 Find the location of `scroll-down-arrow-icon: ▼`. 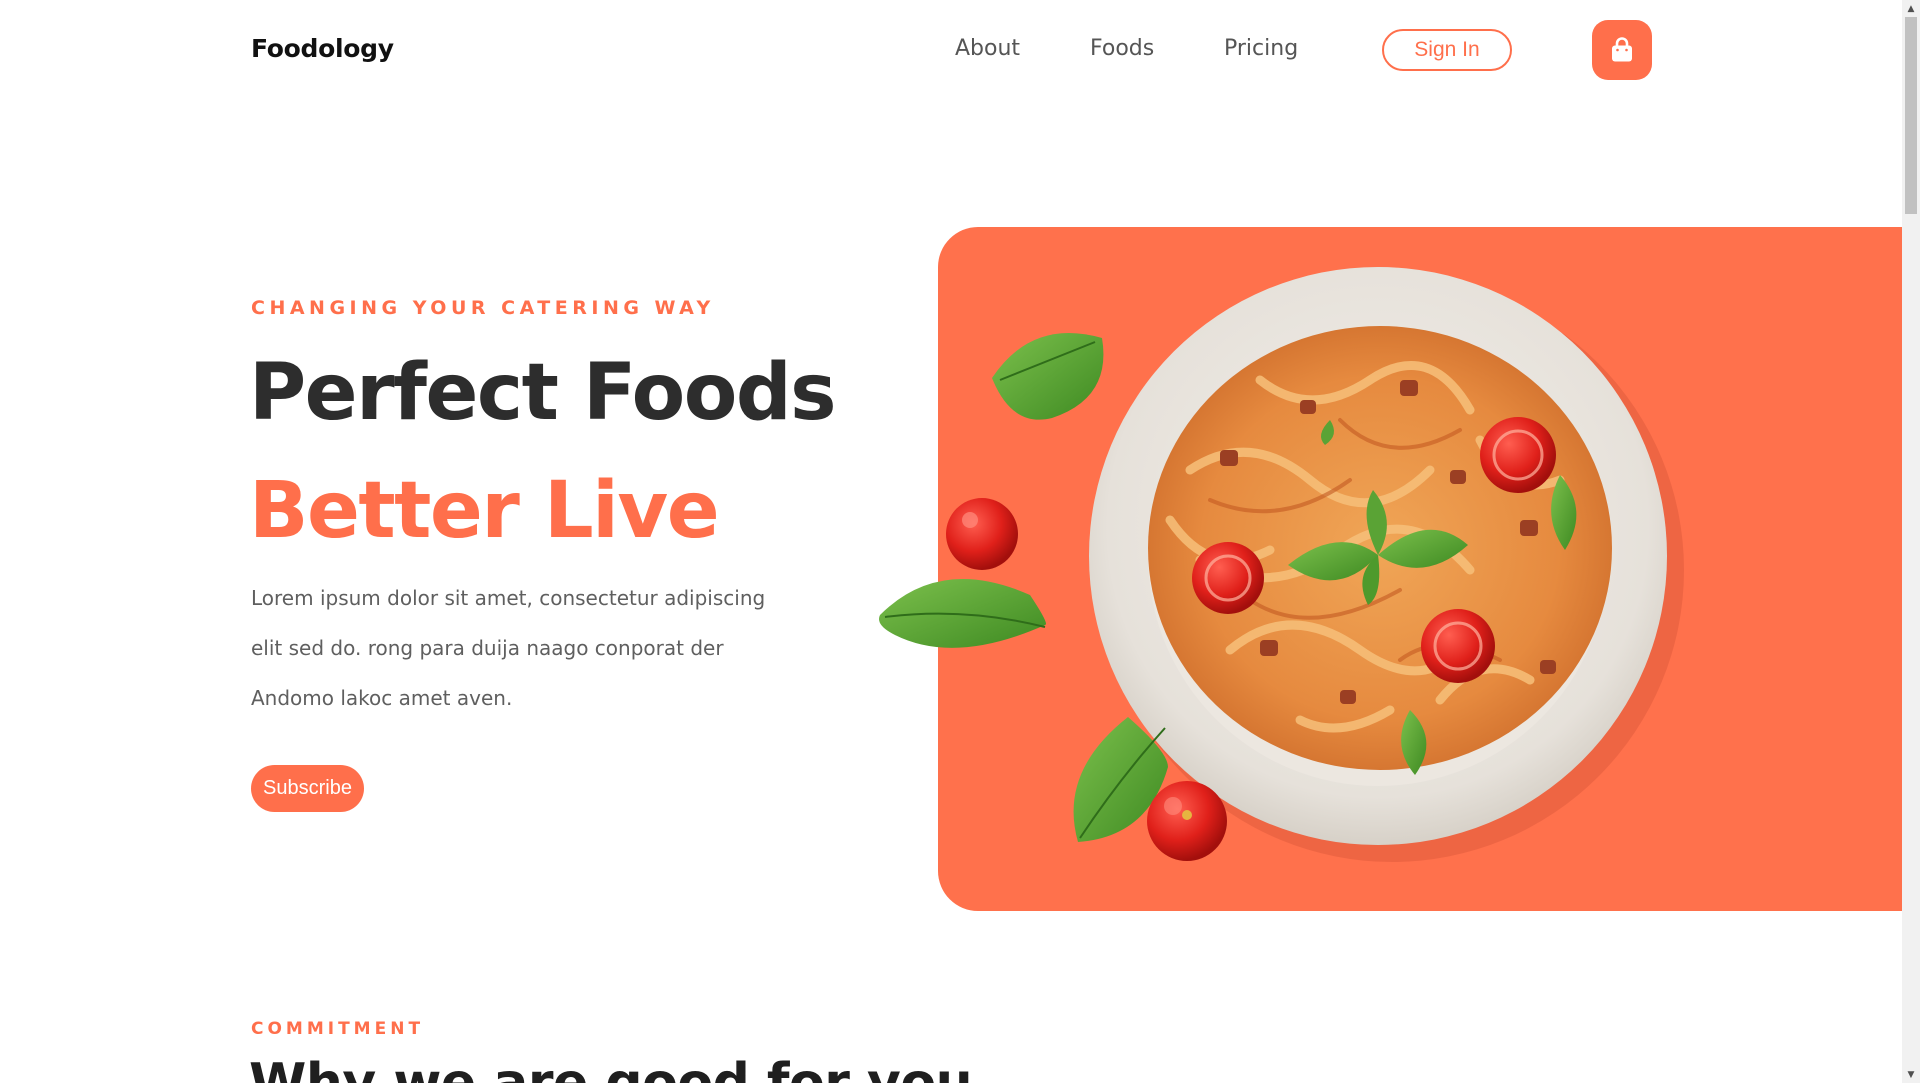

scroll-down-arrow-icon: ▼ is located at coordinates (1911, 1074).